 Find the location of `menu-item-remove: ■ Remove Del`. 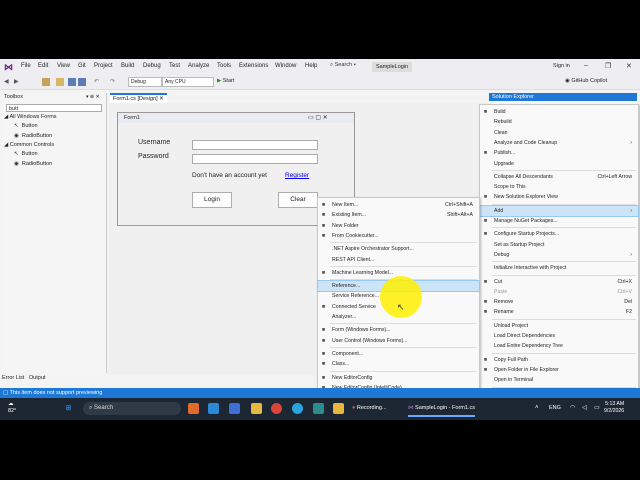

menu-item-remove: ■ Remove Del is located at coordinates (559, 302).